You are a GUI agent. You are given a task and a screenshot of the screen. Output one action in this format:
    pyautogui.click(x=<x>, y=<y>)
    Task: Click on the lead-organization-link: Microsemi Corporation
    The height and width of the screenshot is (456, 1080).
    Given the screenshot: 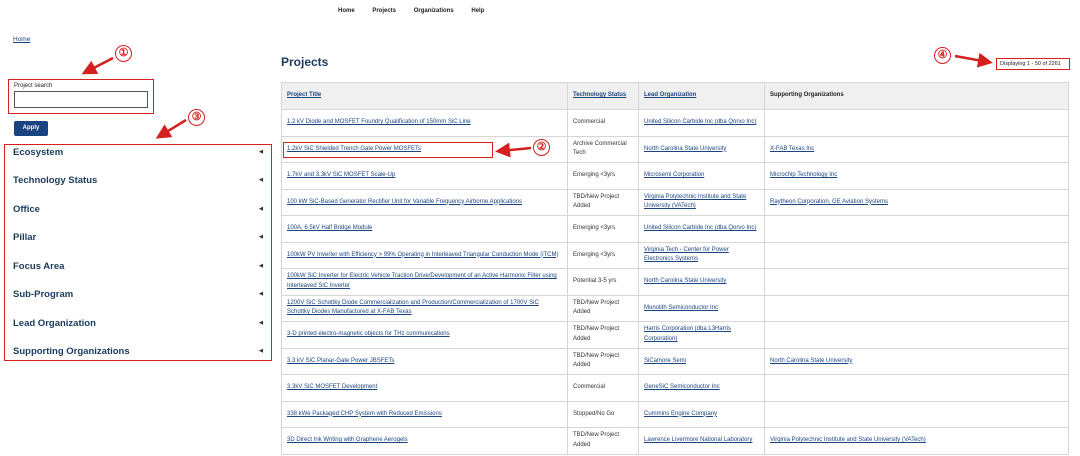 What is the action you would take?
    pyautogui.click(x=674, y=175)
    